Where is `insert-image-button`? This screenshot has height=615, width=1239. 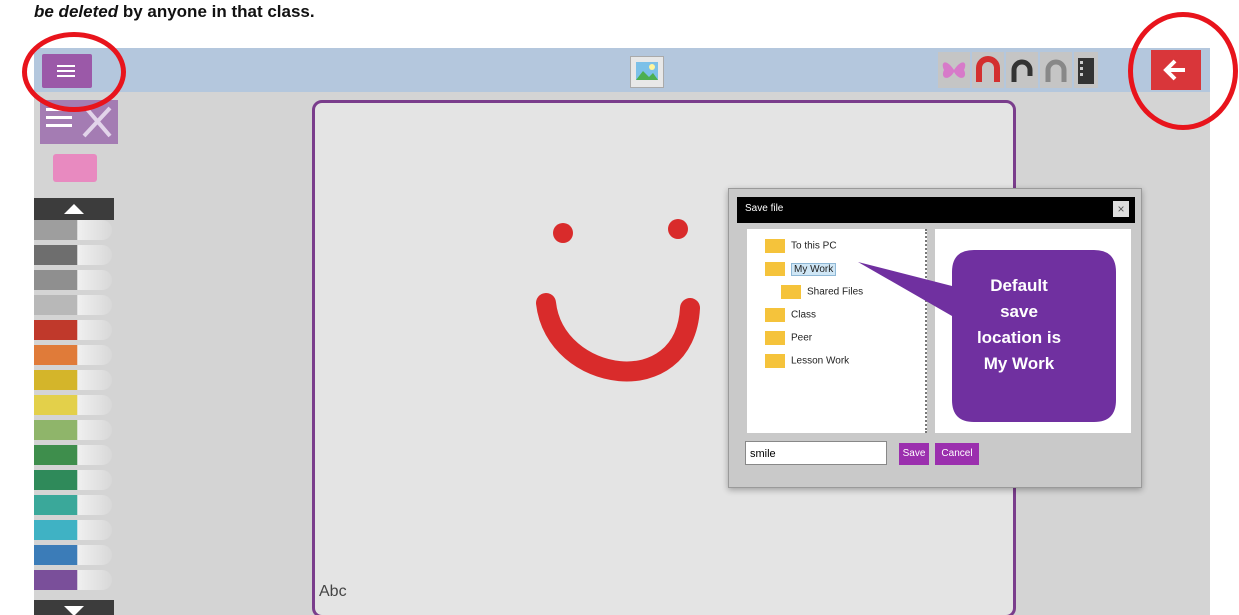 insert-image-button is located at coordinates (647, 72).